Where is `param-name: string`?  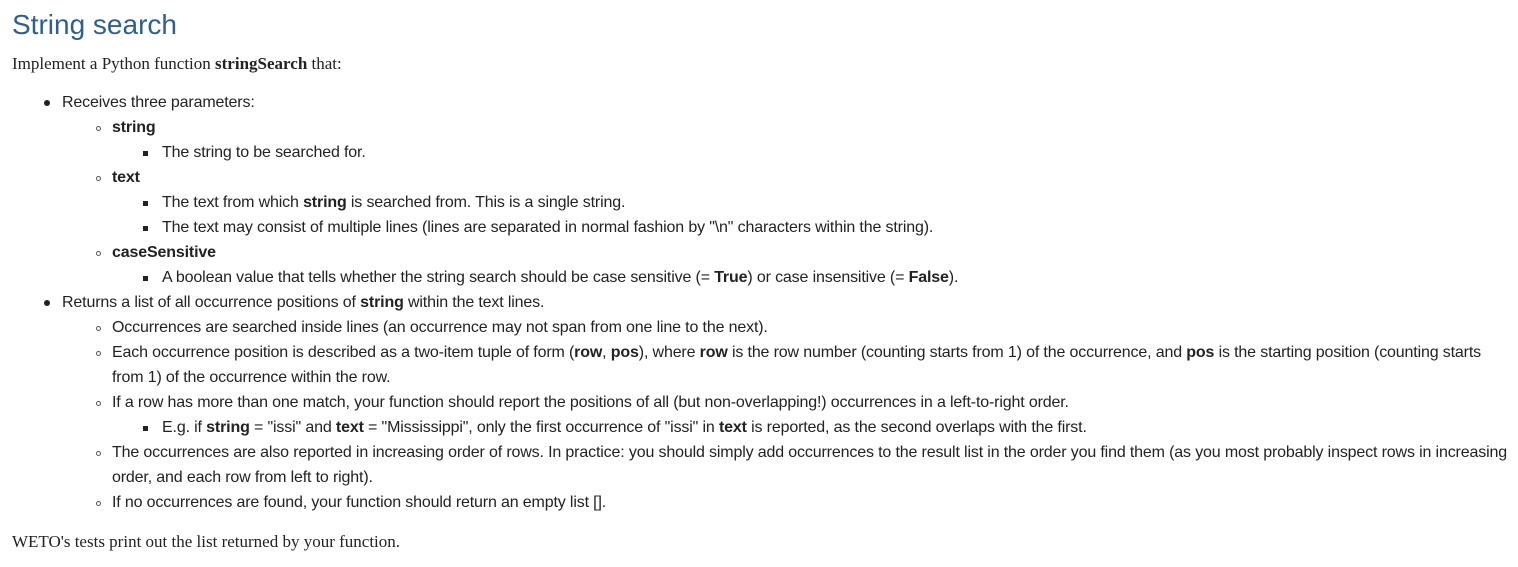 param-name: string is located at coordinates (134, 127).